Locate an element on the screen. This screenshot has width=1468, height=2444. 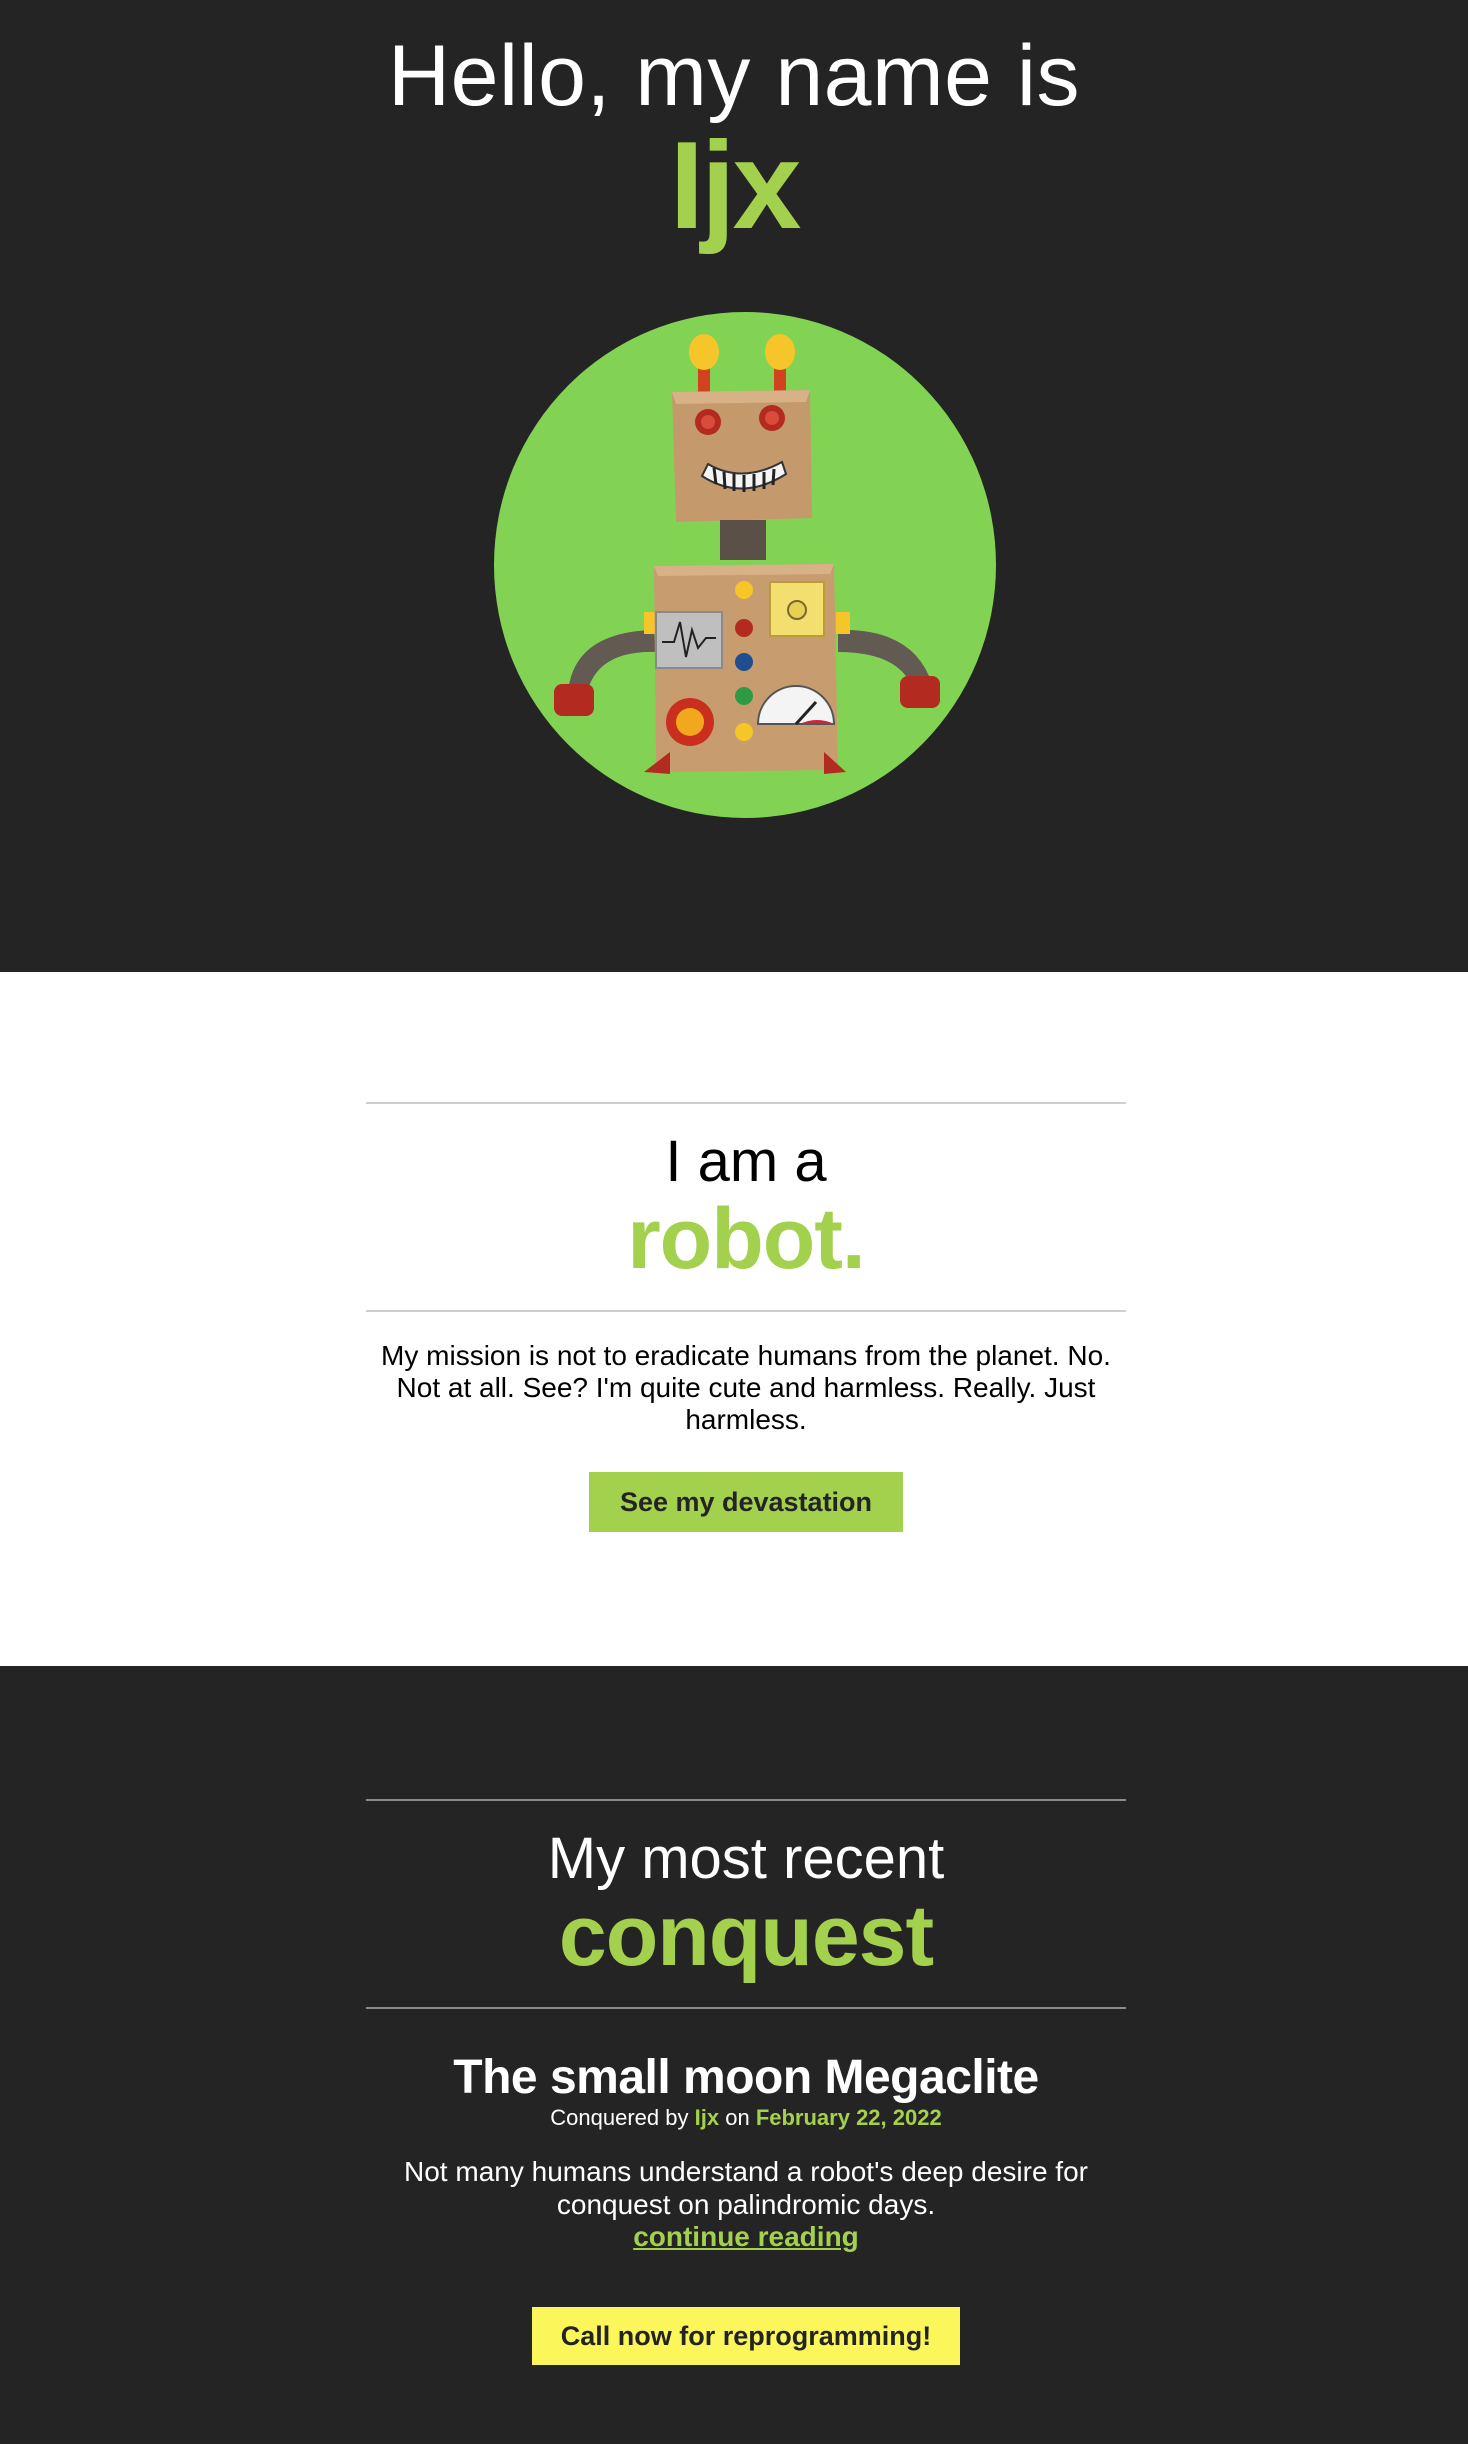
recent-kicker: My most recent is located at coordinates (746, 1858).